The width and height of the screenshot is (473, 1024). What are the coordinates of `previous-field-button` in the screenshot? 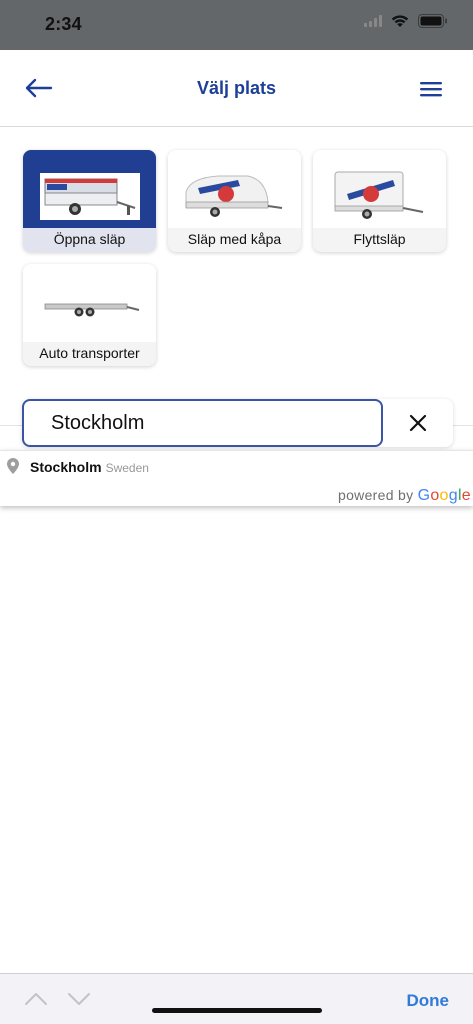 It's located at (36, 999).